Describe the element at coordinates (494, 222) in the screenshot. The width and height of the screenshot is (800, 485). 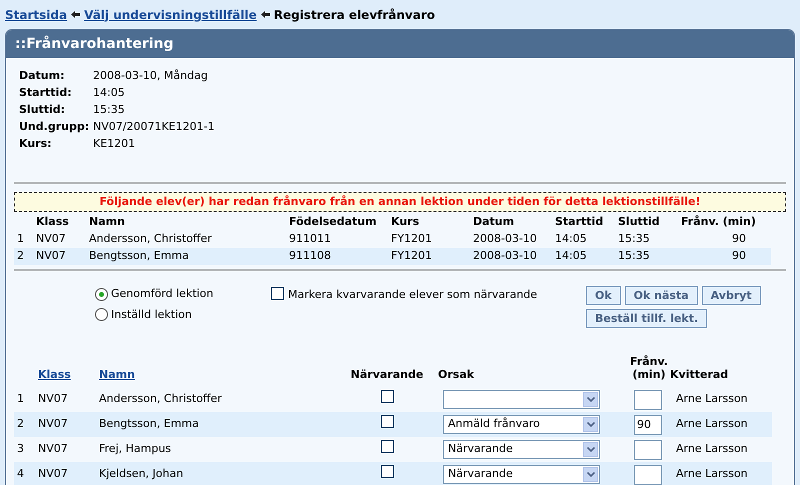
I see `column-header: Datum` at that location.